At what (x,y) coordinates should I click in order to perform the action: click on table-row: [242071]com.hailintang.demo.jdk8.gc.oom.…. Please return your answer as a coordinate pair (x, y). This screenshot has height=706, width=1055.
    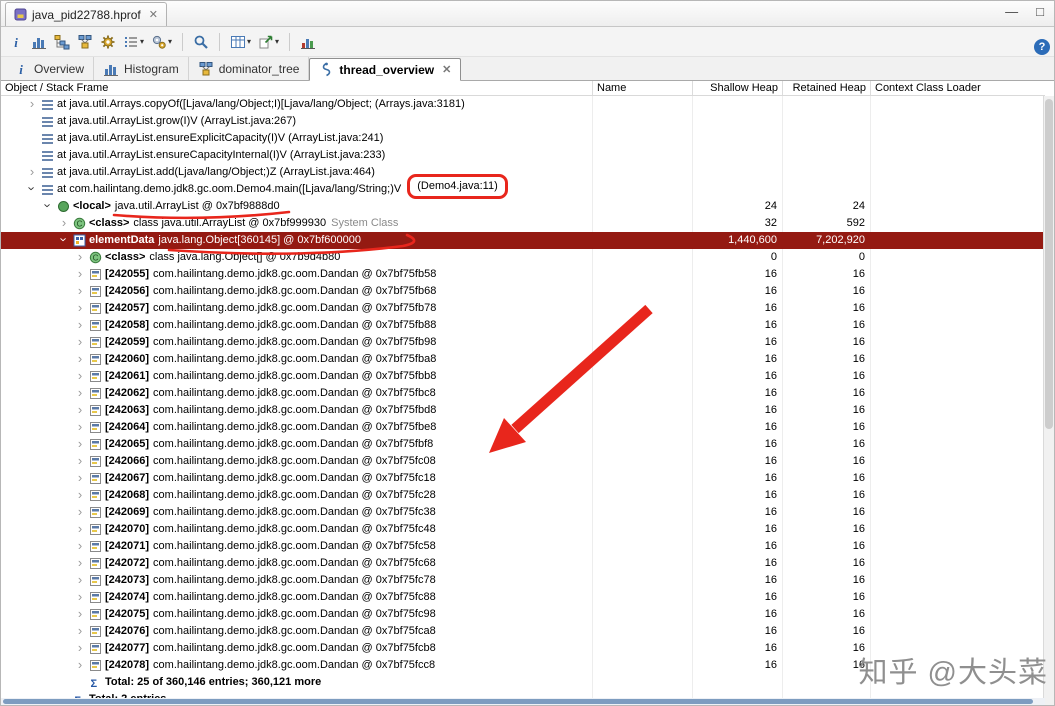
    Looking at the image, I should click on (523, 546).